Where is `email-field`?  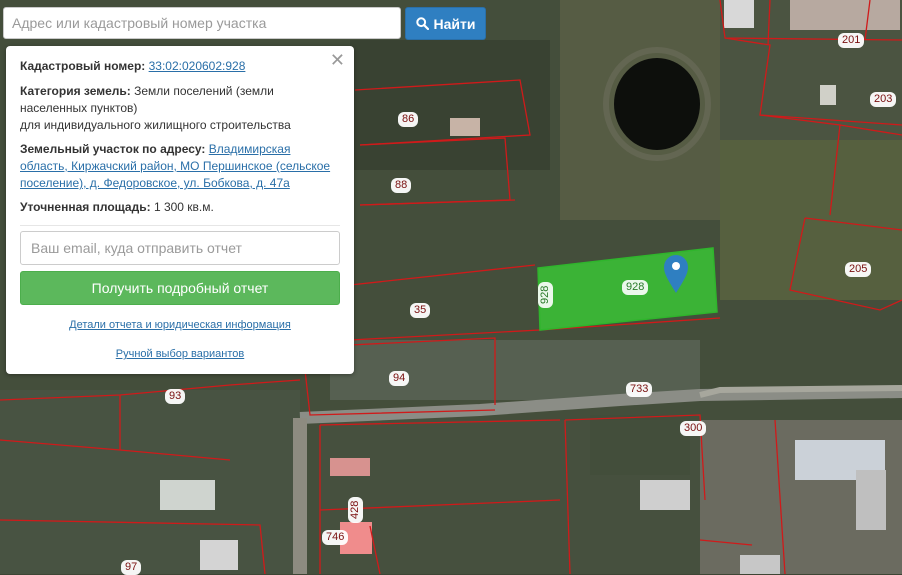
email-field is located at coordinates (180, 248).